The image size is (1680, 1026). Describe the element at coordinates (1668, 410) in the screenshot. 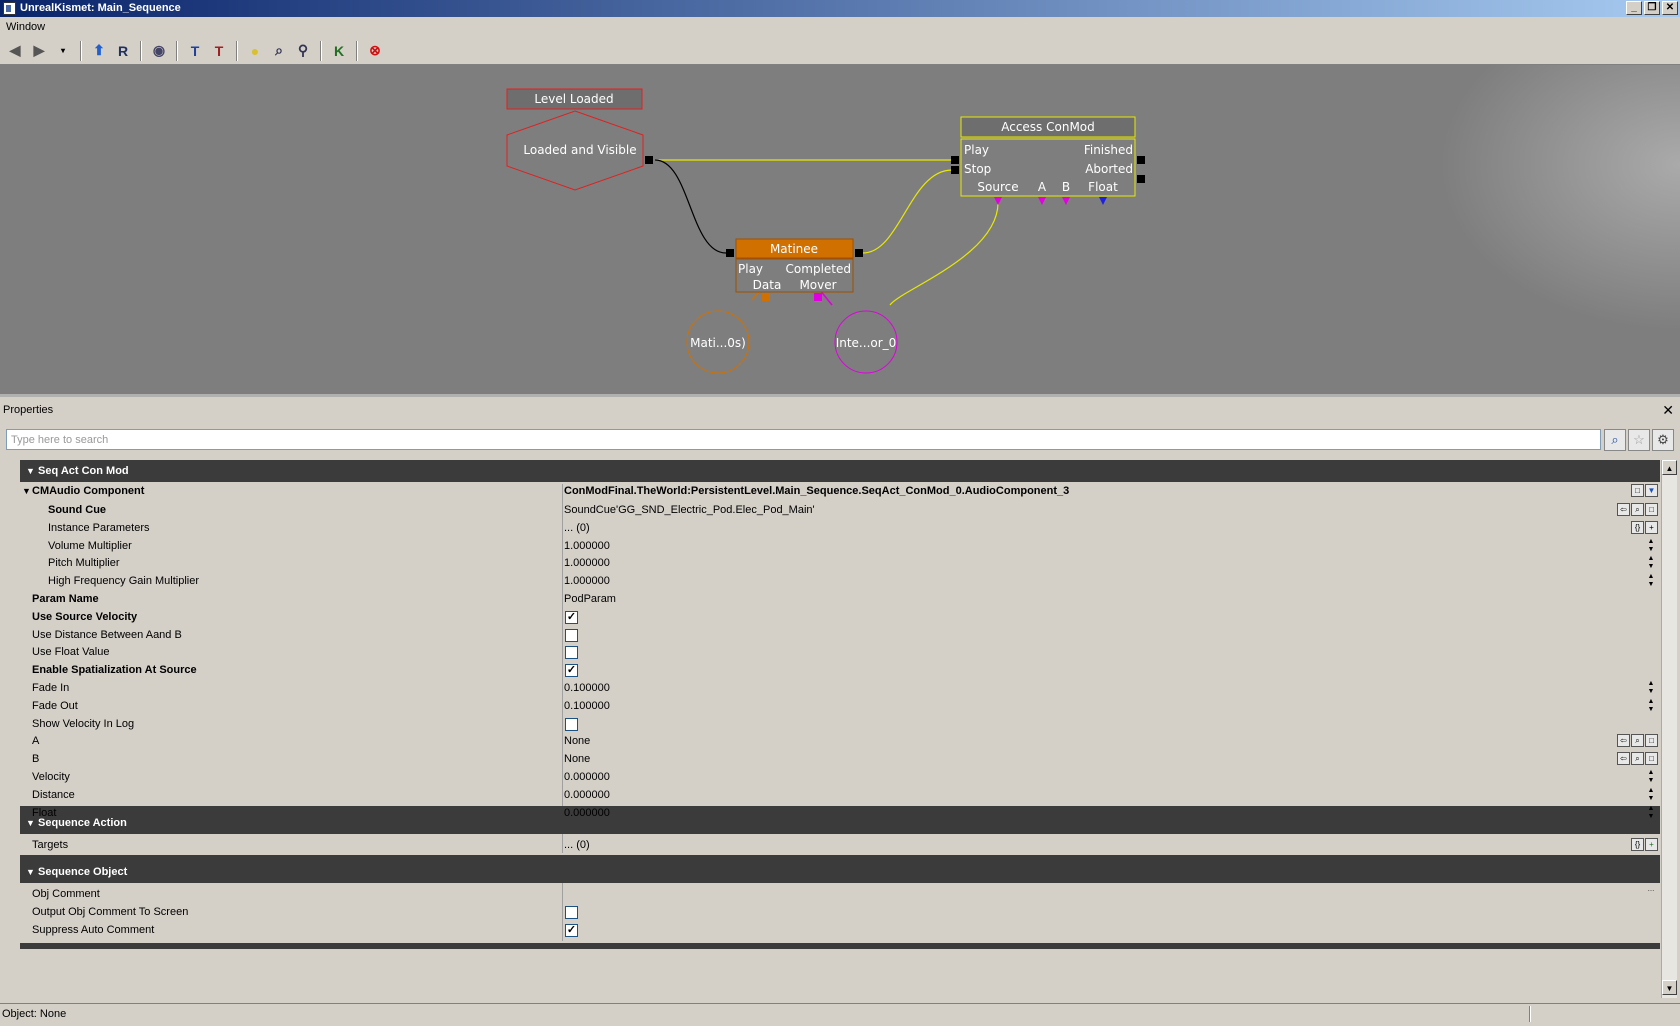

I see `properties-close-icon: ✕` at that location.